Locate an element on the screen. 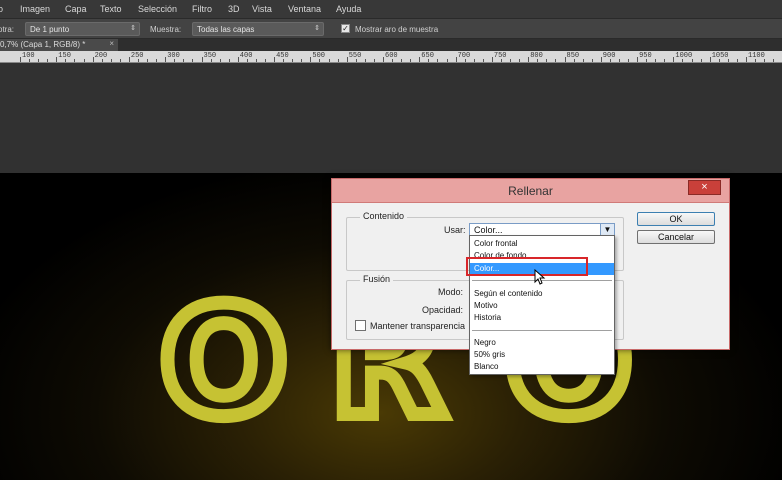  contenido-label: Contenido is located at coordinates (384, 216).